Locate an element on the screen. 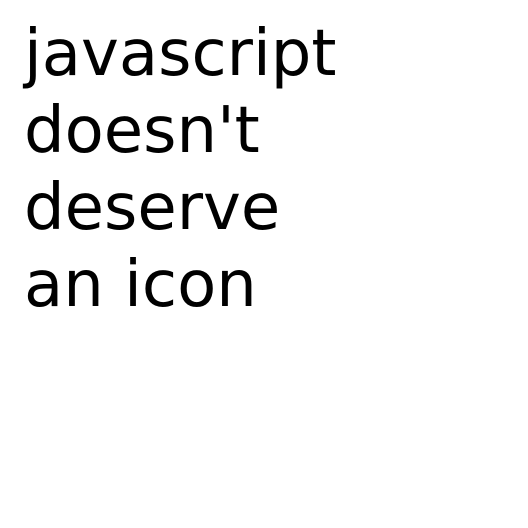 The image size is (528, 528). message-line-1: javascript is located at coordinates (180, 54).